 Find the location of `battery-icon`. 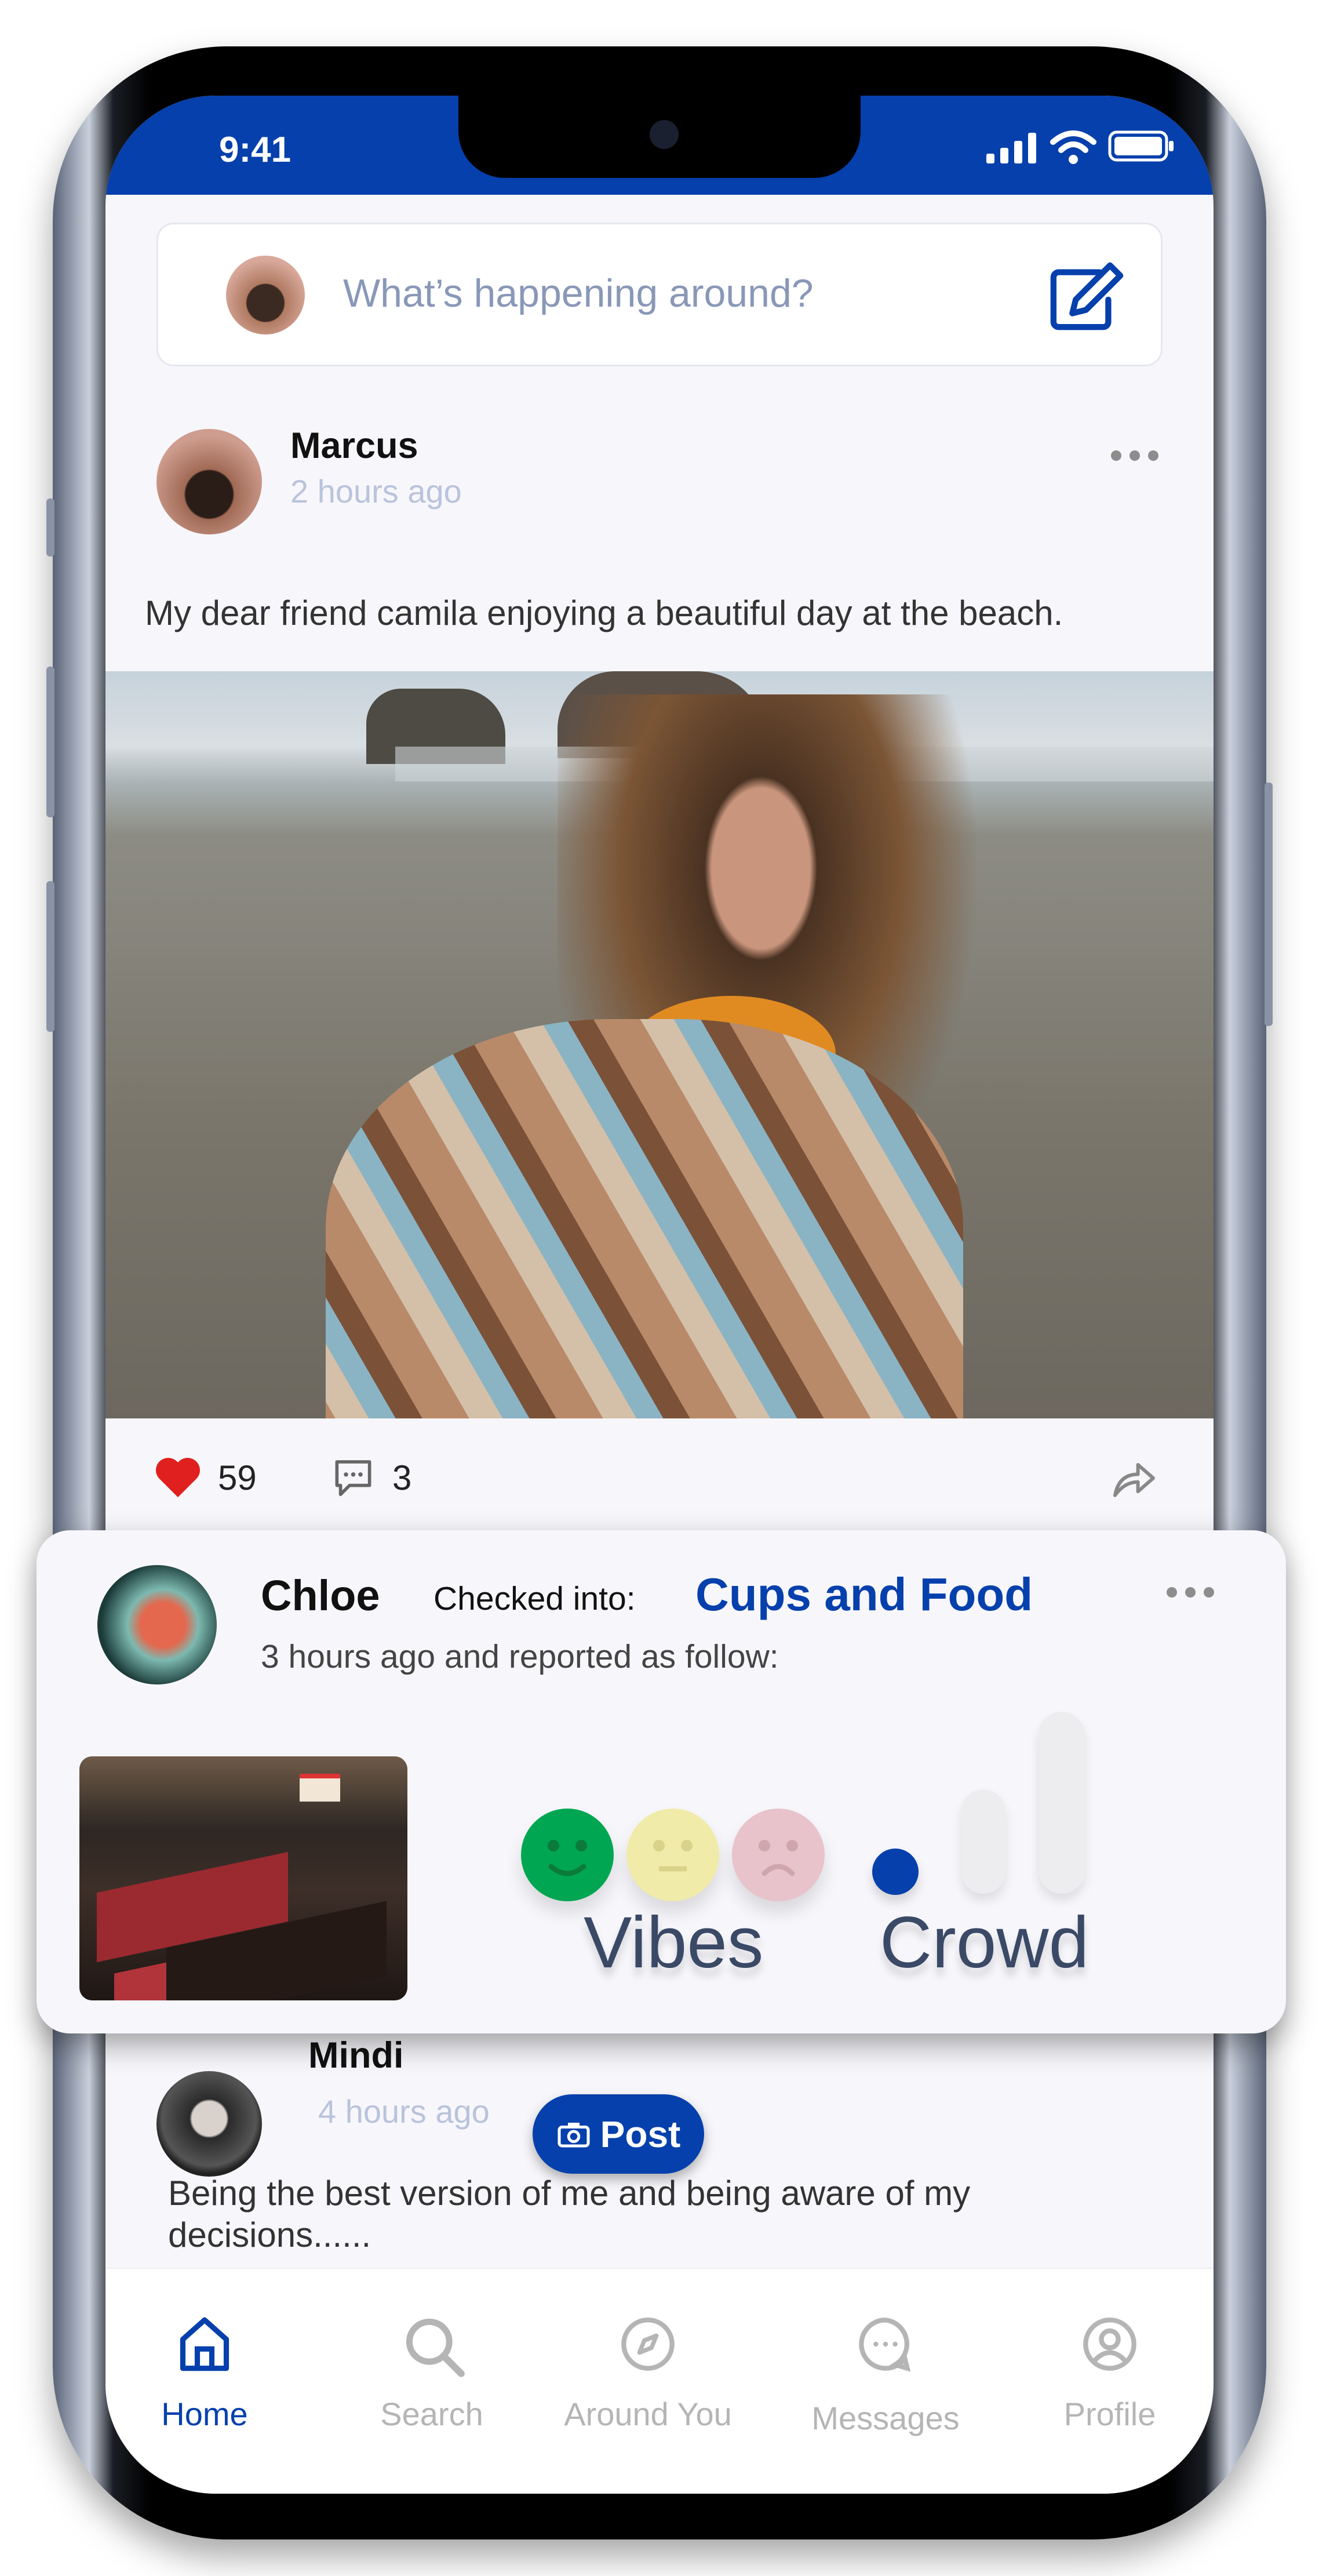

battery-icon is located at coordinates (1141, 146).